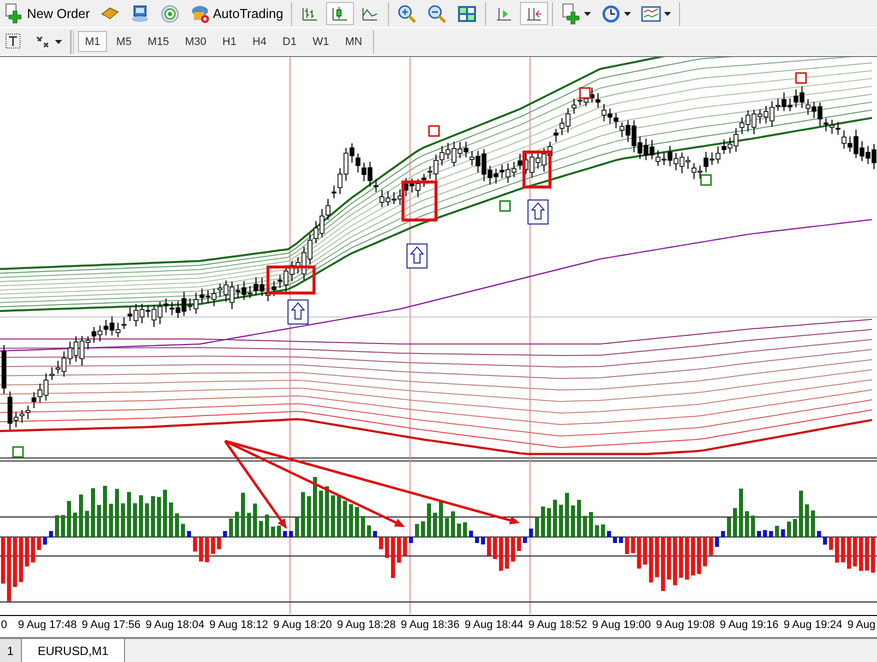 This screenshot has width=877, height=662. What do you see at coordinates (534, 13) in the screenshot?
I see `chart-shift-button` at bounding box center [534, 13].